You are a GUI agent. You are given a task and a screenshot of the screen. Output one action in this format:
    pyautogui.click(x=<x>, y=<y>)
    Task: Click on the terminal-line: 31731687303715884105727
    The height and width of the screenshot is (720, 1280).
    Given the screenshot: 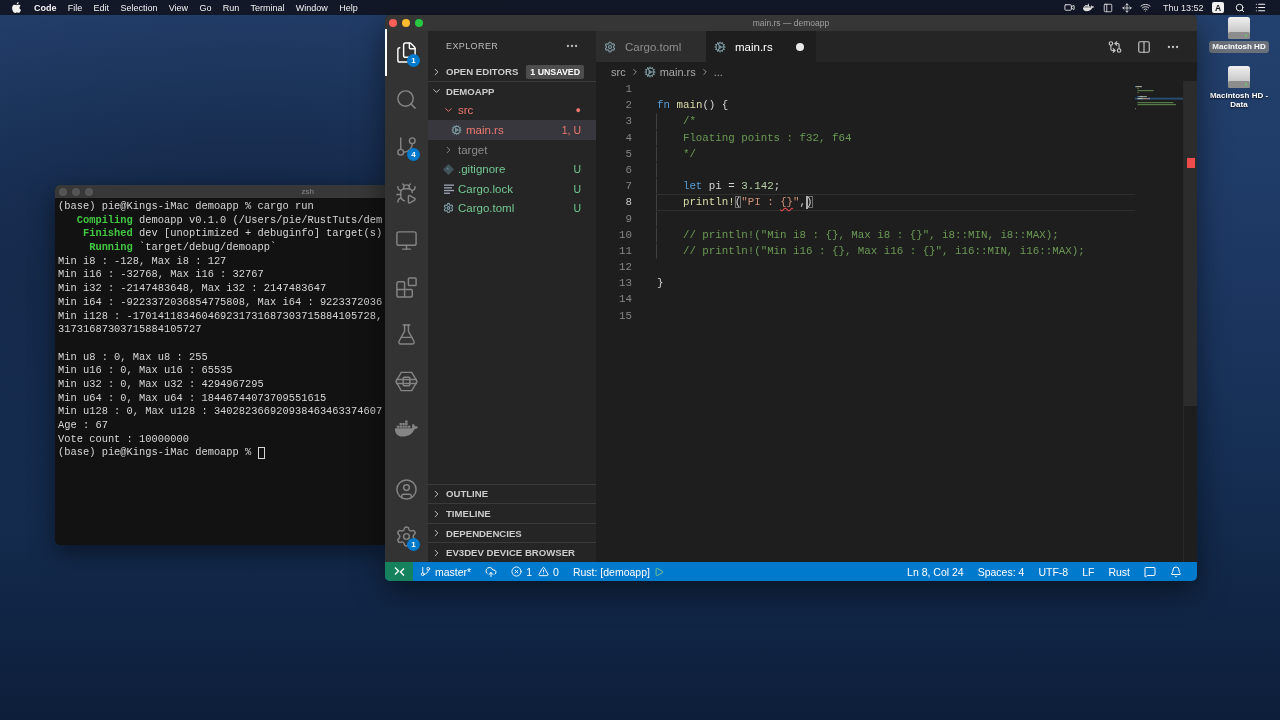 What is the action you would take?
    pyautogui.click(x=130, y=330)
    